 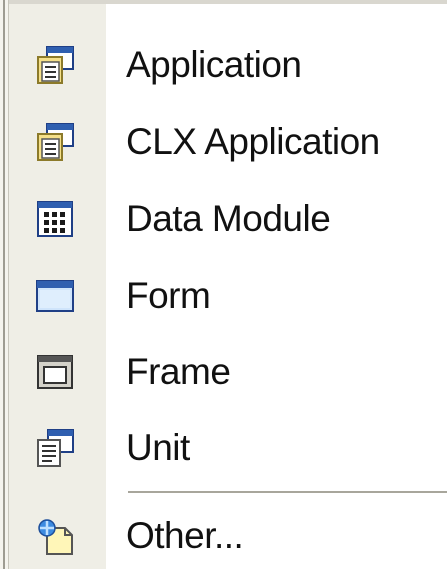 I want to click on menu-item-application: Application, so click(x=228, y=63).